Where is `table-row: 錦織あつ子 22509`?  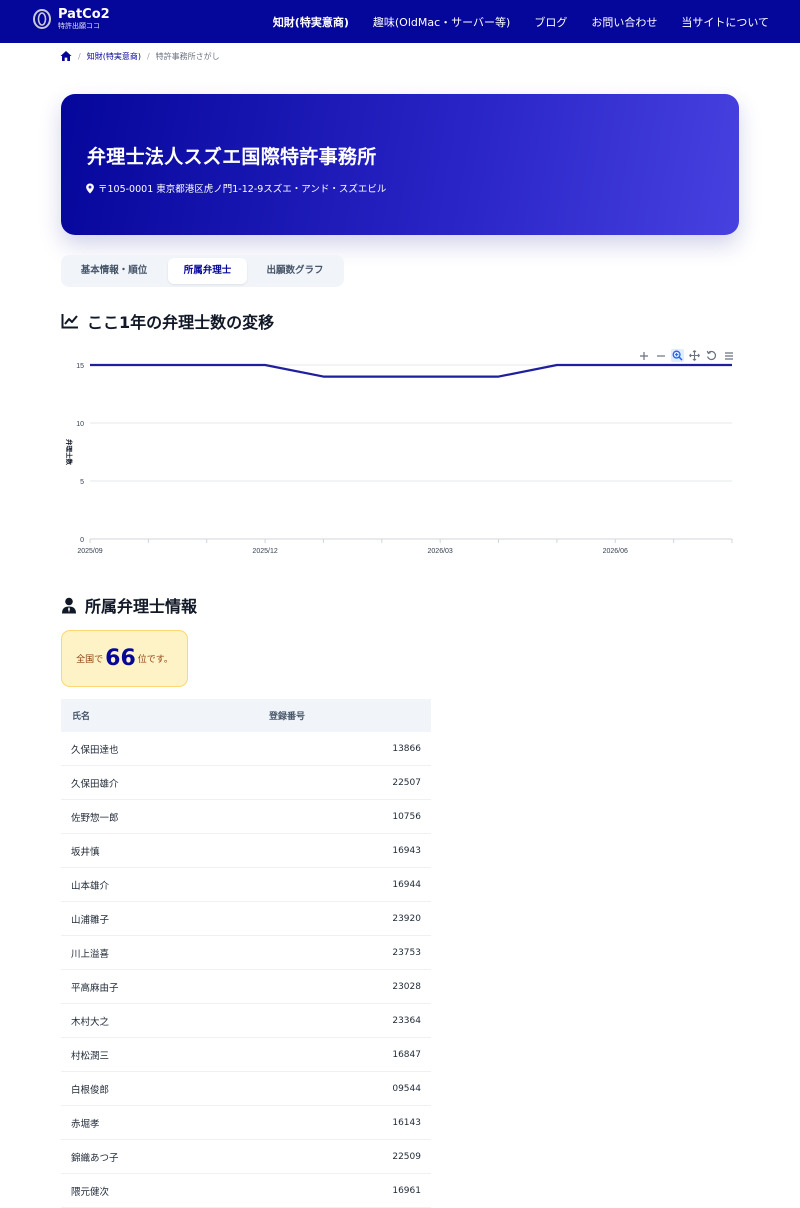 table-row: 錦織あつ子 22509 is located at coordinates (246, 1157).